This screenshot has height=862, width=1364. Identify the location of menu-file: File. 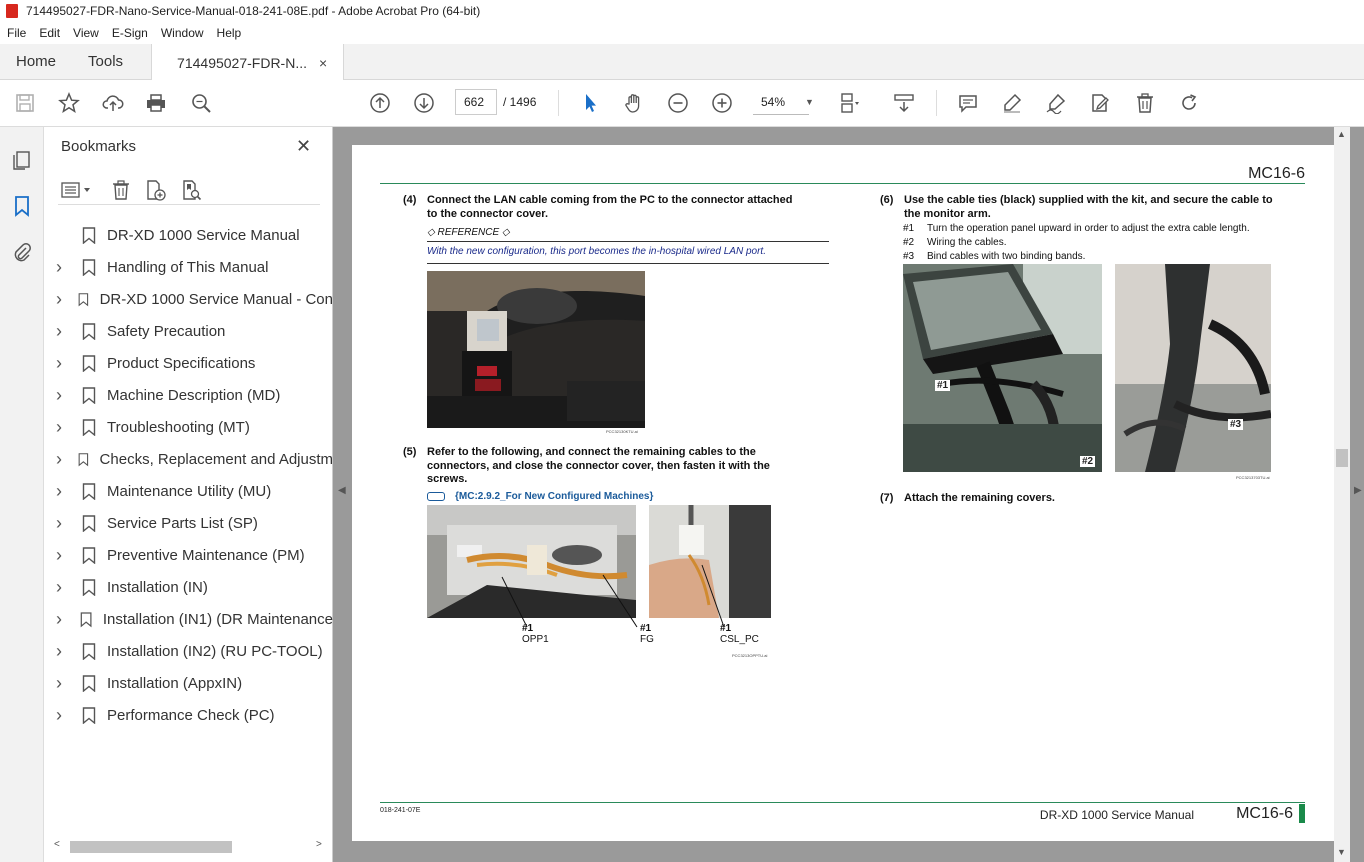
(16, 33).